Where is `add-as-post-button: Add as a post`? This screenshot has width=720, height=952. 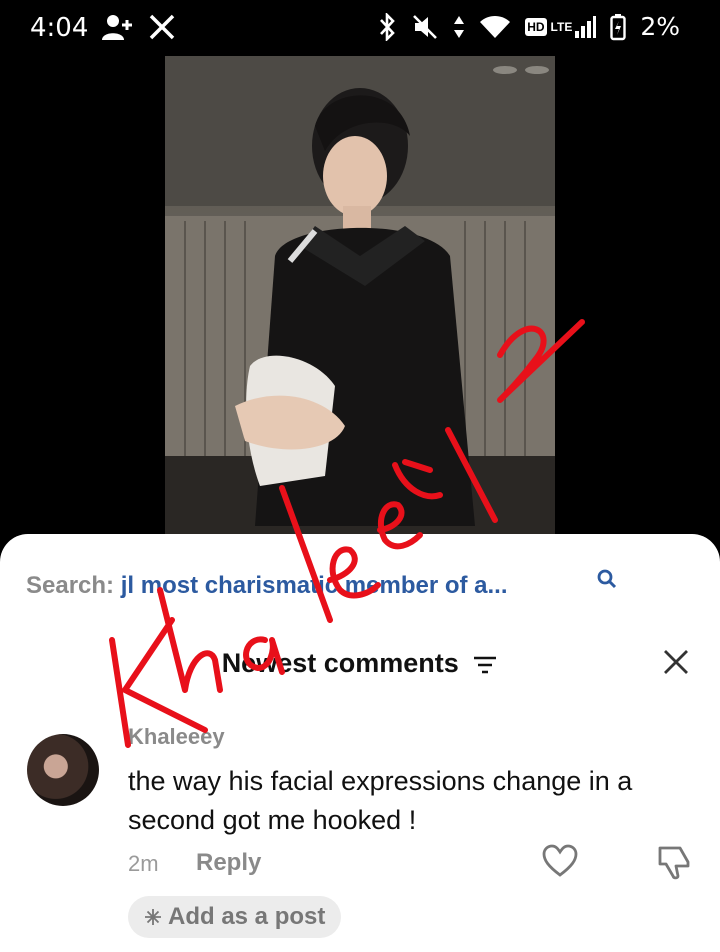 add-as-post-button: Add as a post is located at coordinates (235, 917).